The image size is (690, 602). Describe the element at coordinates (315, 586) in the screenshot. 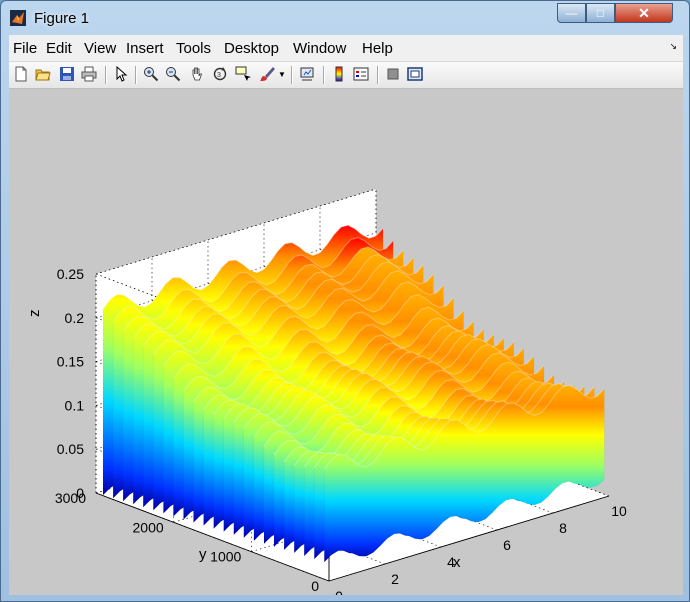

I see `y-tick-label: 0` at that location.